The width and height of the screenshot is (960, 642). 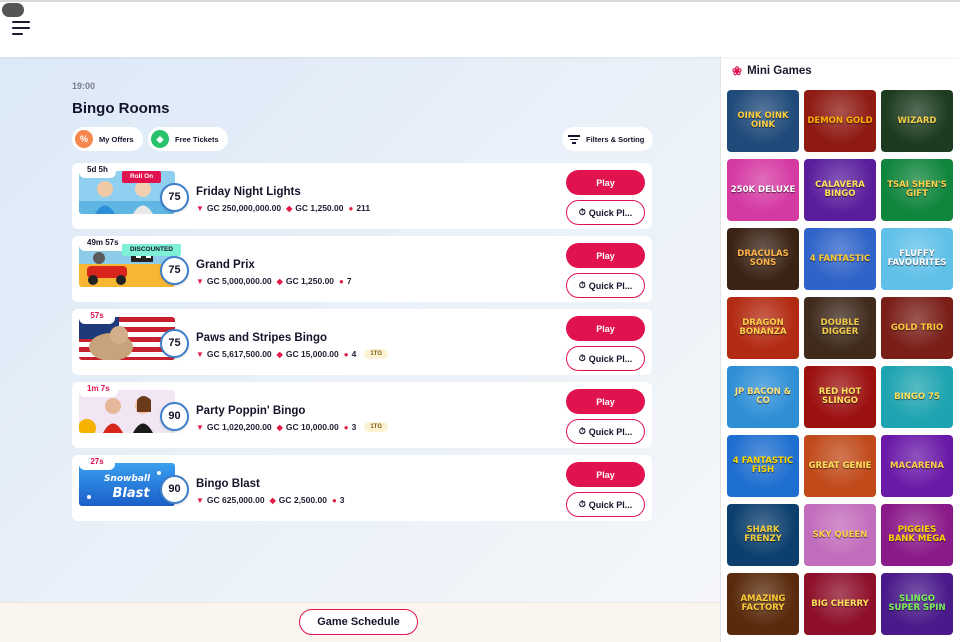 I want to click on room-stats: ▼ GC 625,000.00 ◆ GC 2,500.00 ● 3, so click(x=270, y=500).